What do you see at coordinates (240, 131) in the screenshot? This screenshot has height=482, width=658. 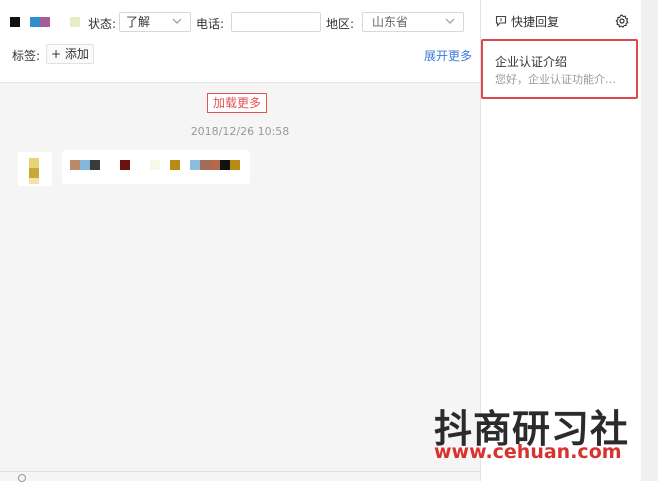 I see `message-timestamp: 2018/12/26 10:58` at bounding box center [240, 131].